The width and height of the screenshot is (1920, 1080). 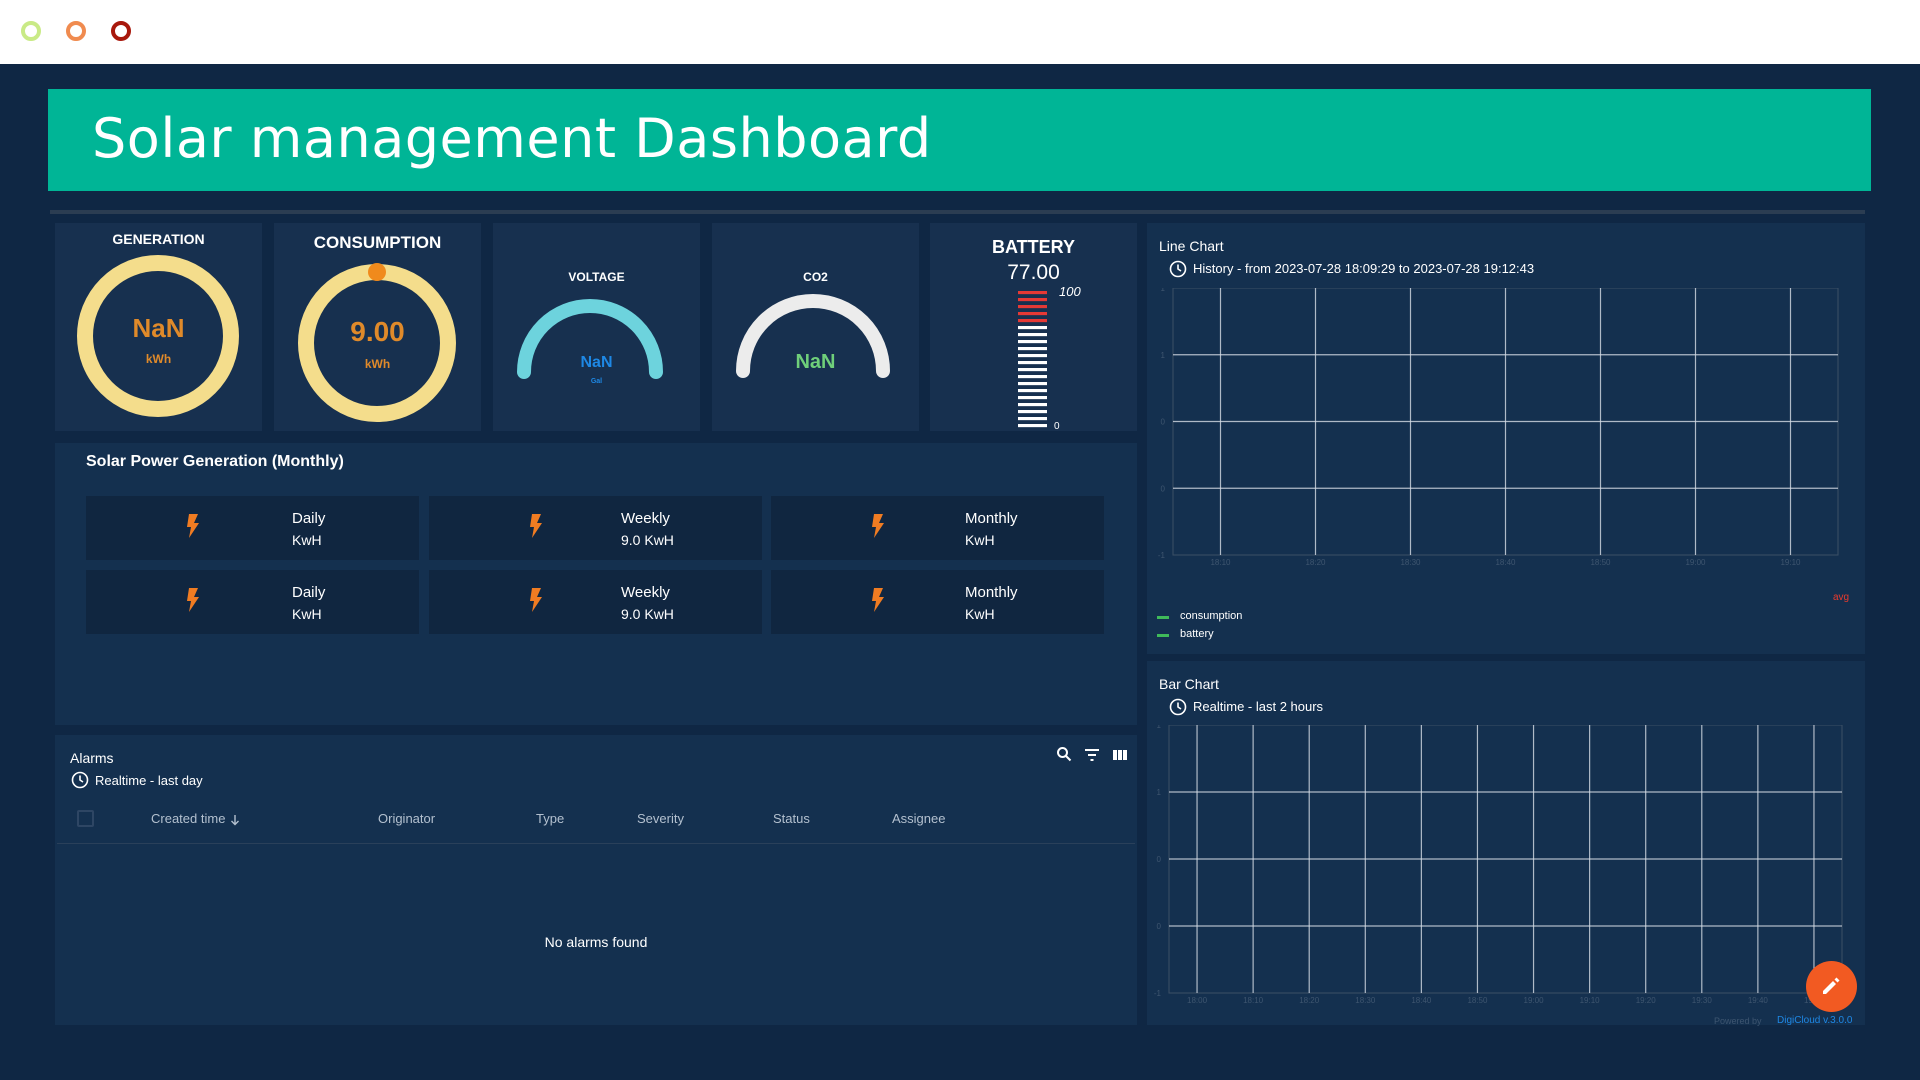 What do you see at coordinates (309, 518) in the screenshot?
I see `stat-label: Daily` at bounding box center [309, 518].